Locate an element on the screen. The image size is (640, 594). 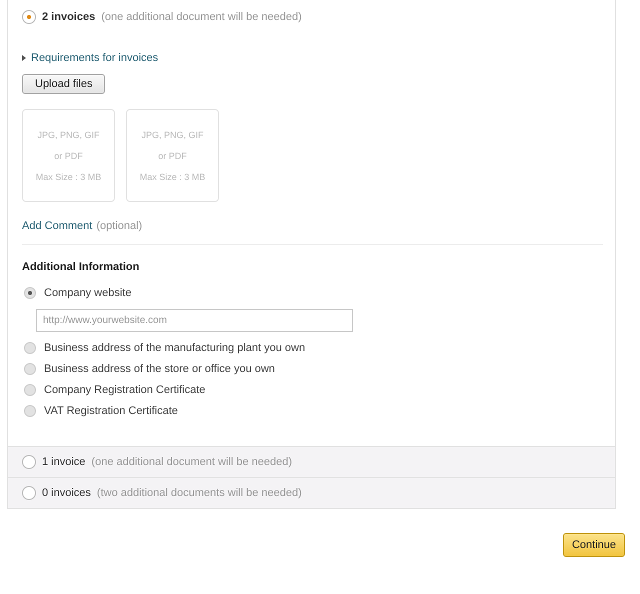
option-label: 2 invoices is located at coordinates (69, 17).